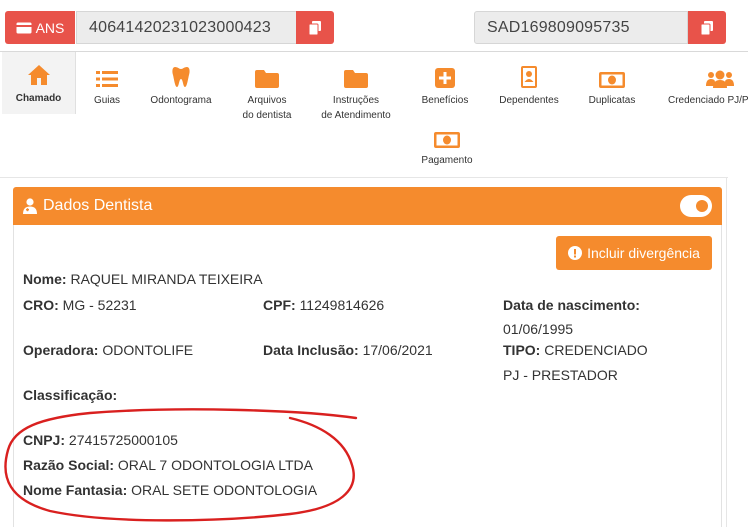  I want to click on classificacao-label: Classificação:, so click(70, 395).